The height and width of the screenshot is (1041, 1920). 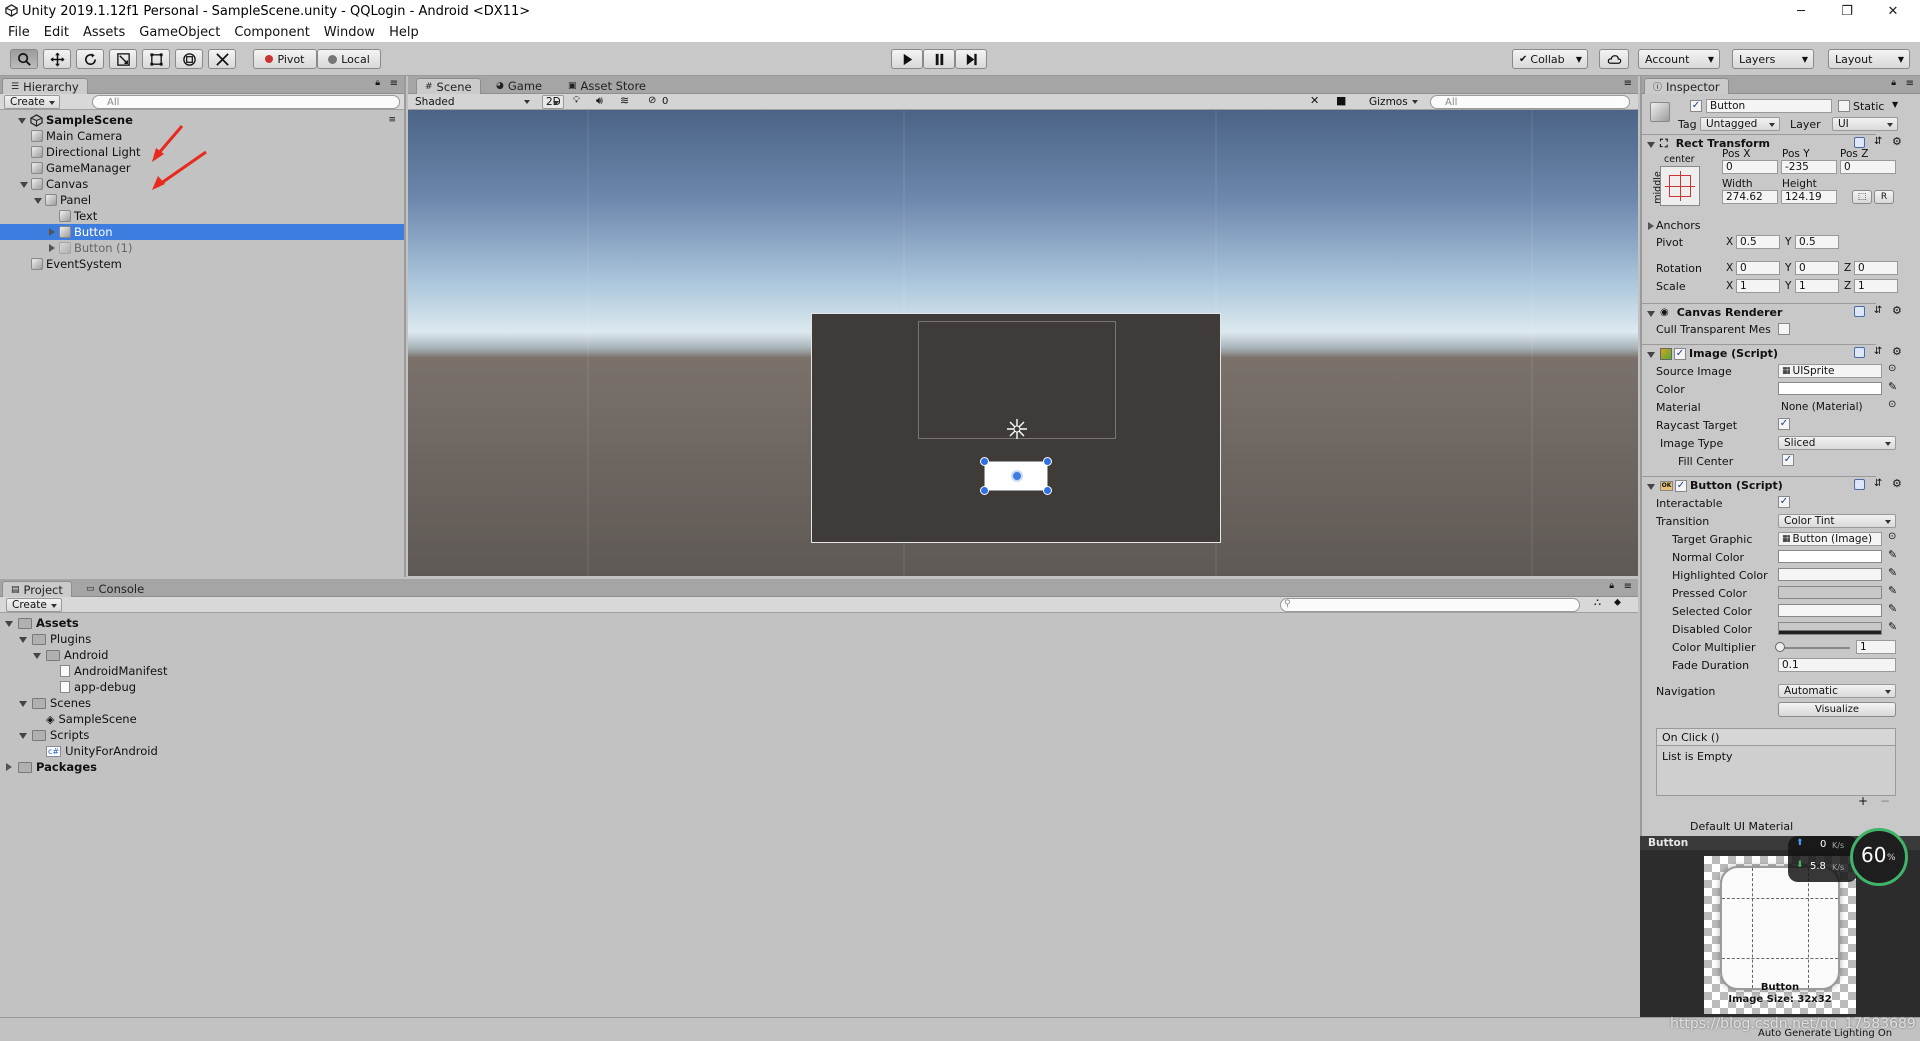 I want to click on toggle-2d-button: 2D, so click(x=553, y=102).